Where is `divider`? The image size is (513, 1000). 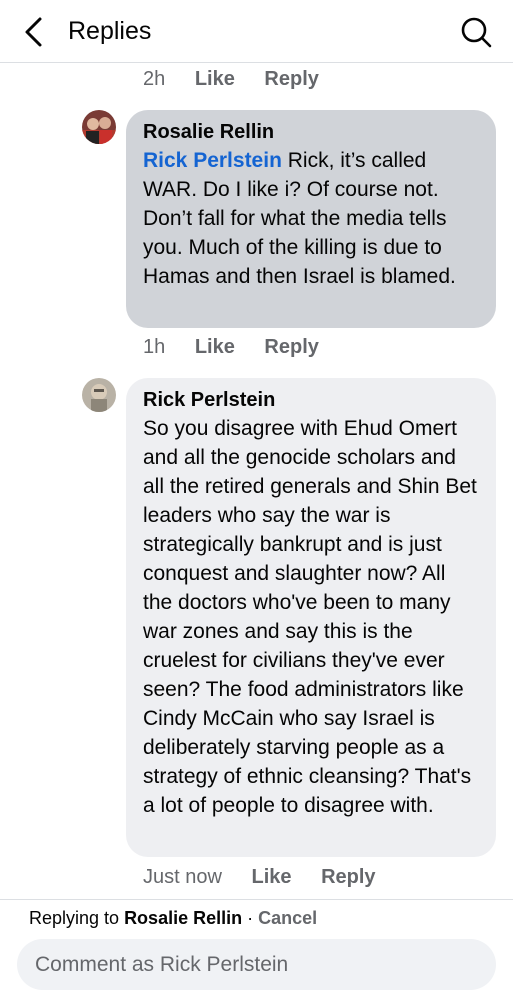 divider is located at coordinates (256, 899).